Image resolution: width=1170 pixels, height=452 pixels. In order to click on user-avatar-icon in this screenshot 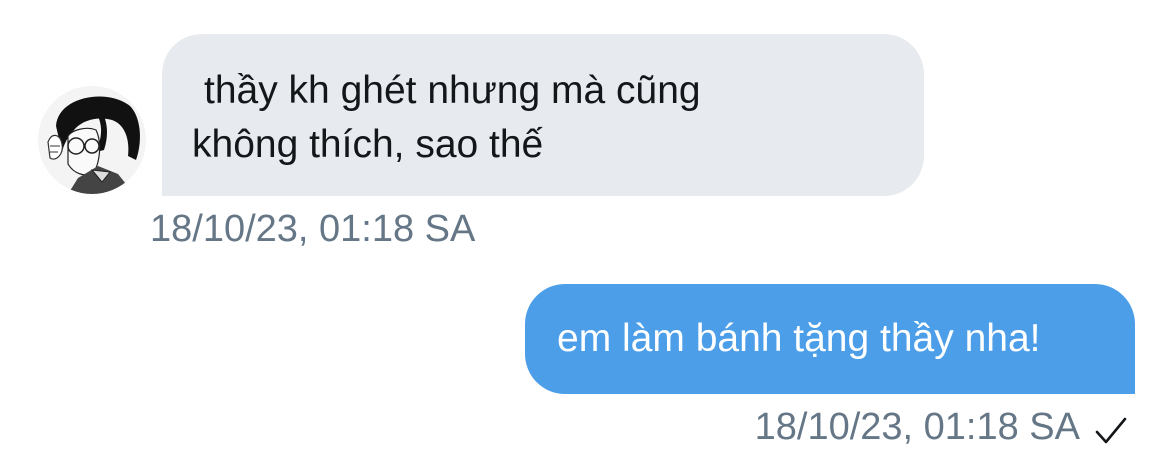, I will do `click(92, 140)`.